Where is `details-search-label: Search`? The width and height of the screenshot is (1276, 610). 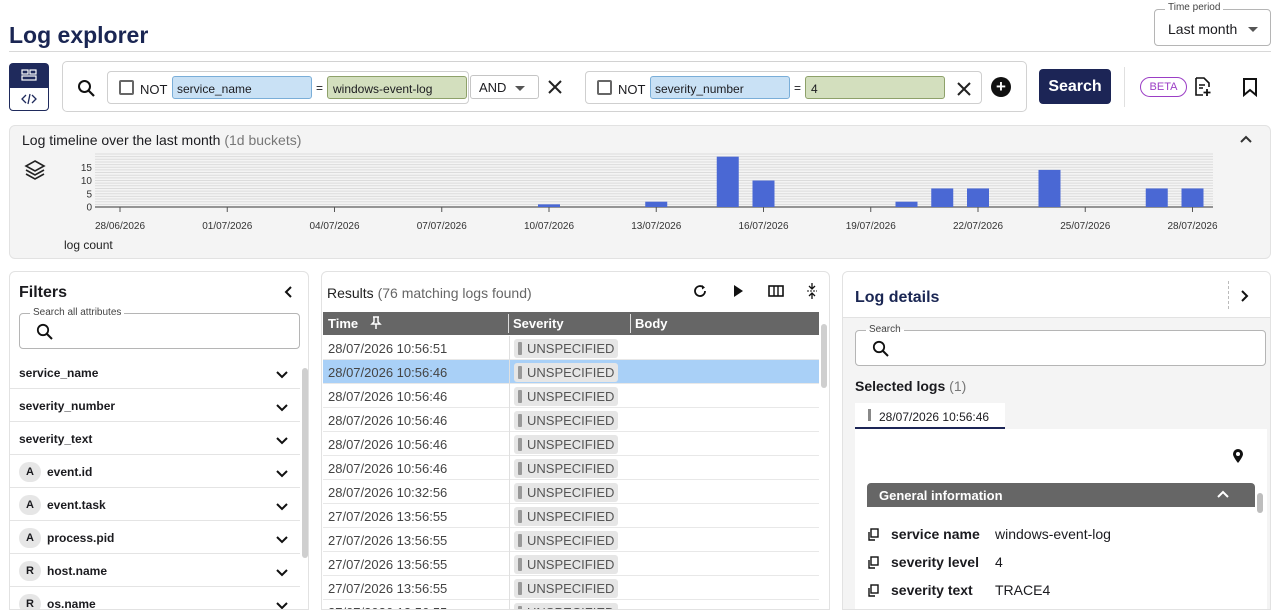
details-search-label: Search is located at coordinates (885, 329).